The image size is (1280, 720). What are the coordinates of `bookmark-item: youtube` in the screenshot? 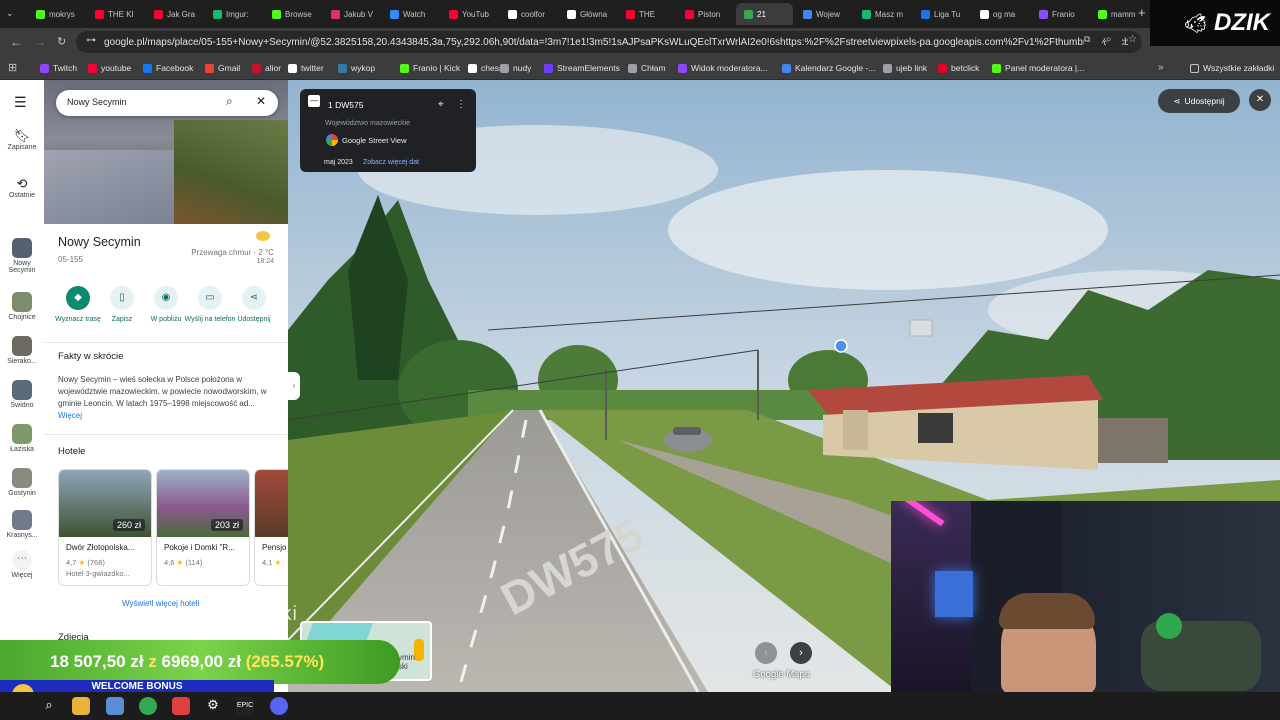 It's located at (109, 68).